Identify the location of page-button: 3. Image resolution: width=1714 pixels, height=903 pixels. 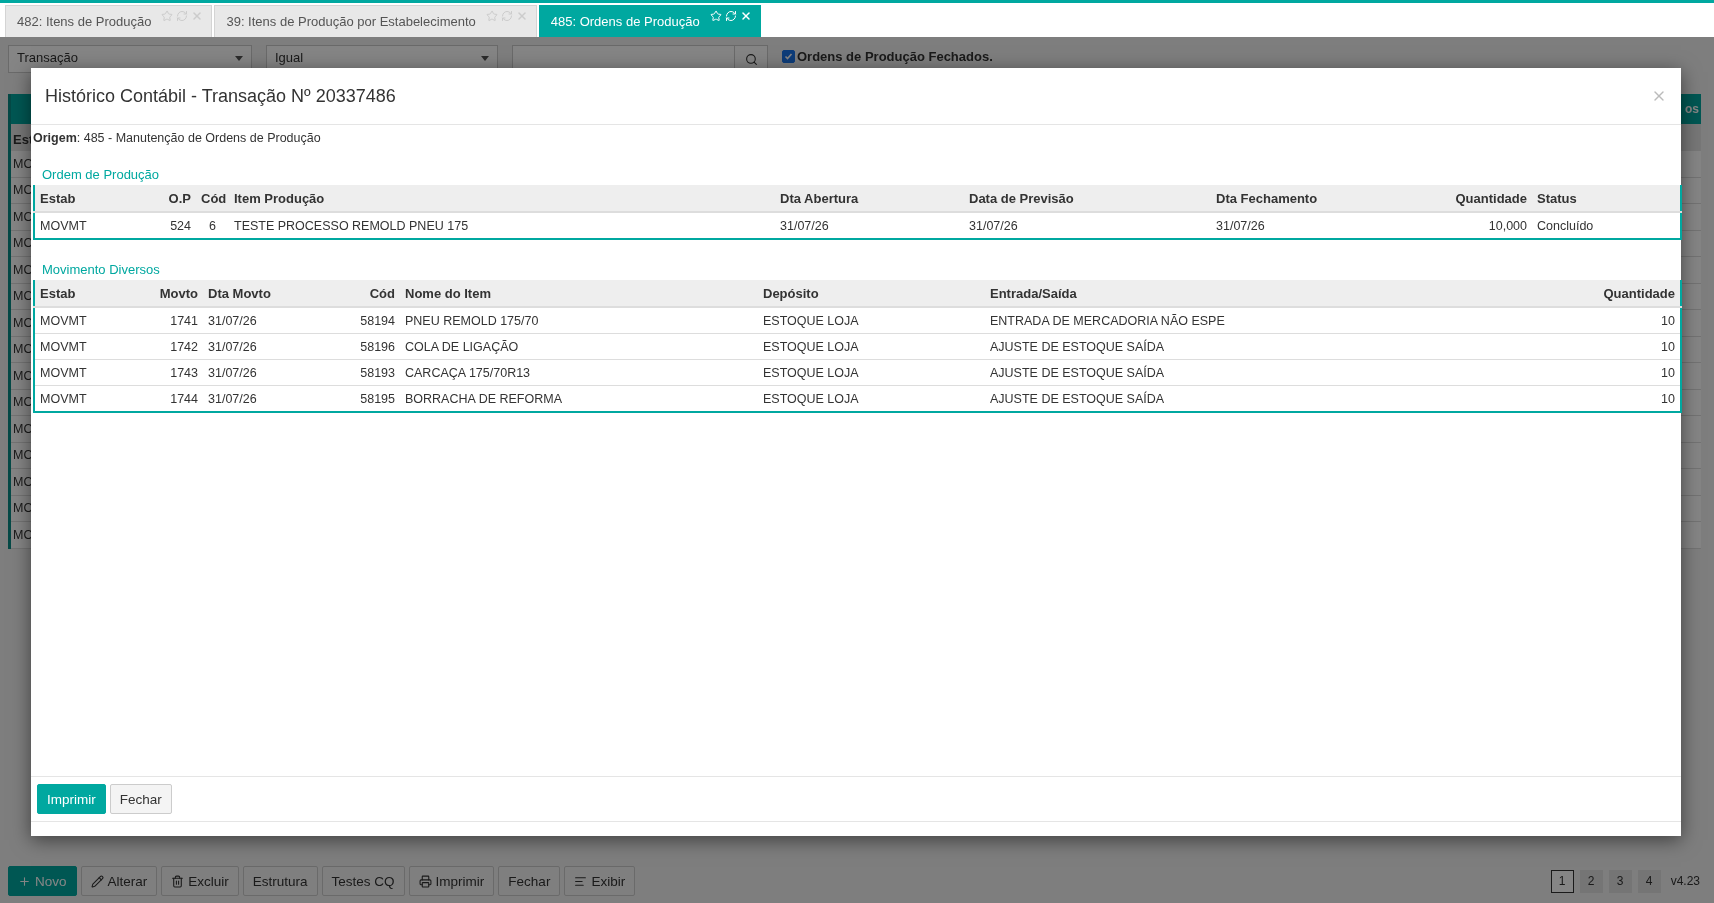
(1620, 881).